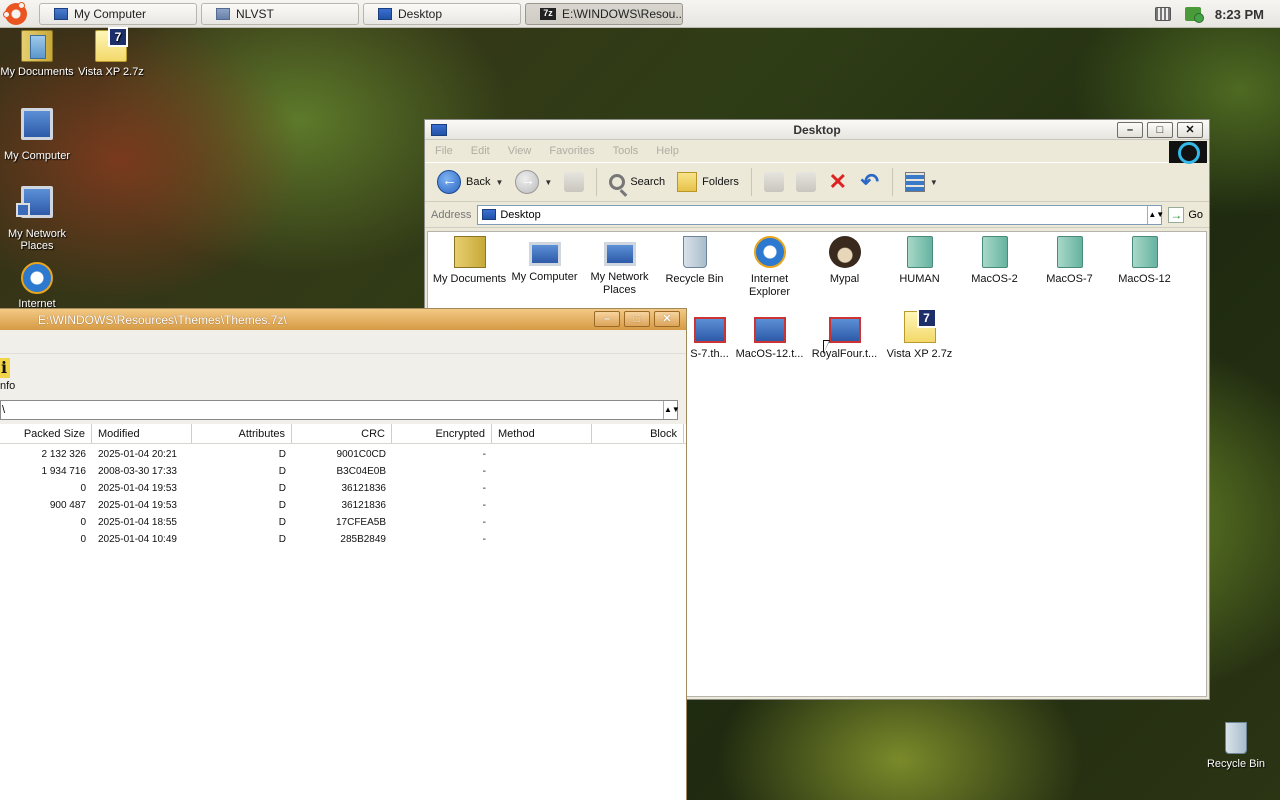 Image resolution: width=1280 pixels, height=800 pixels. What do you see at coordinates (870, 182) in the screenshot?
I see `undo-button: ↶` at bounding box center [870, 182].